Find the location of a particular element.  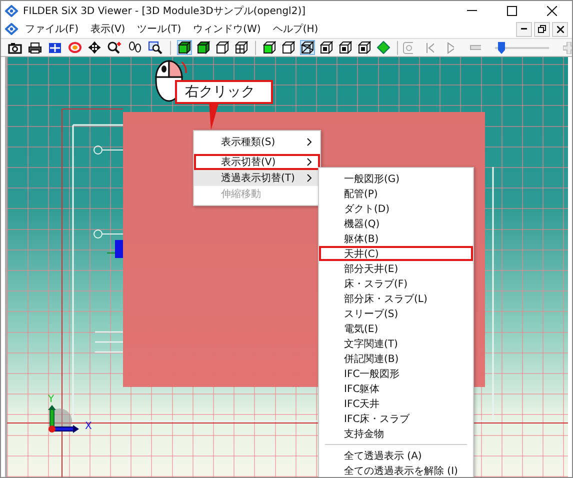

camera-icon is located at coordinates (15, 48).